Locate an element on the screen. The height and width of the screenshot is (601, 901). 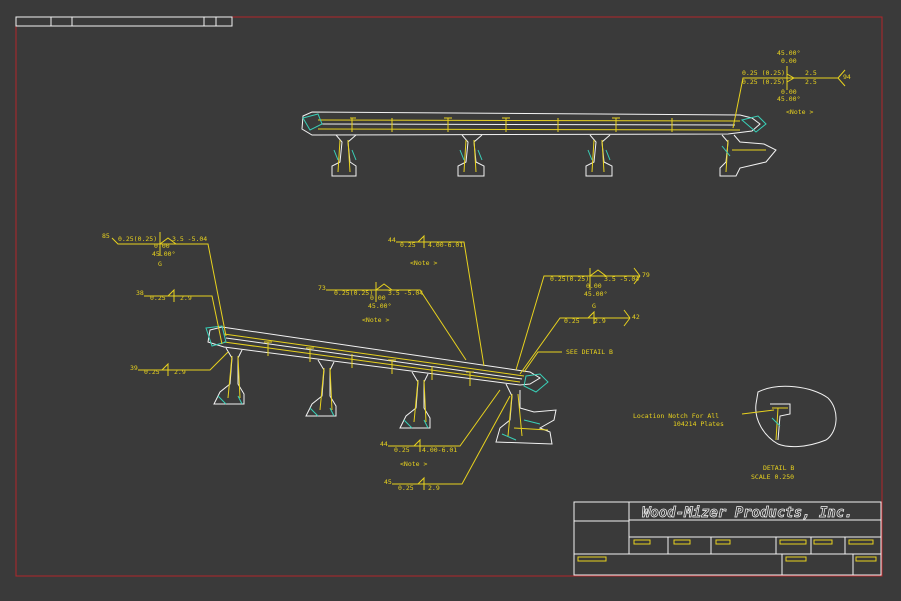
callout-45-length: 2.9 is located at coordinates (434, 488).